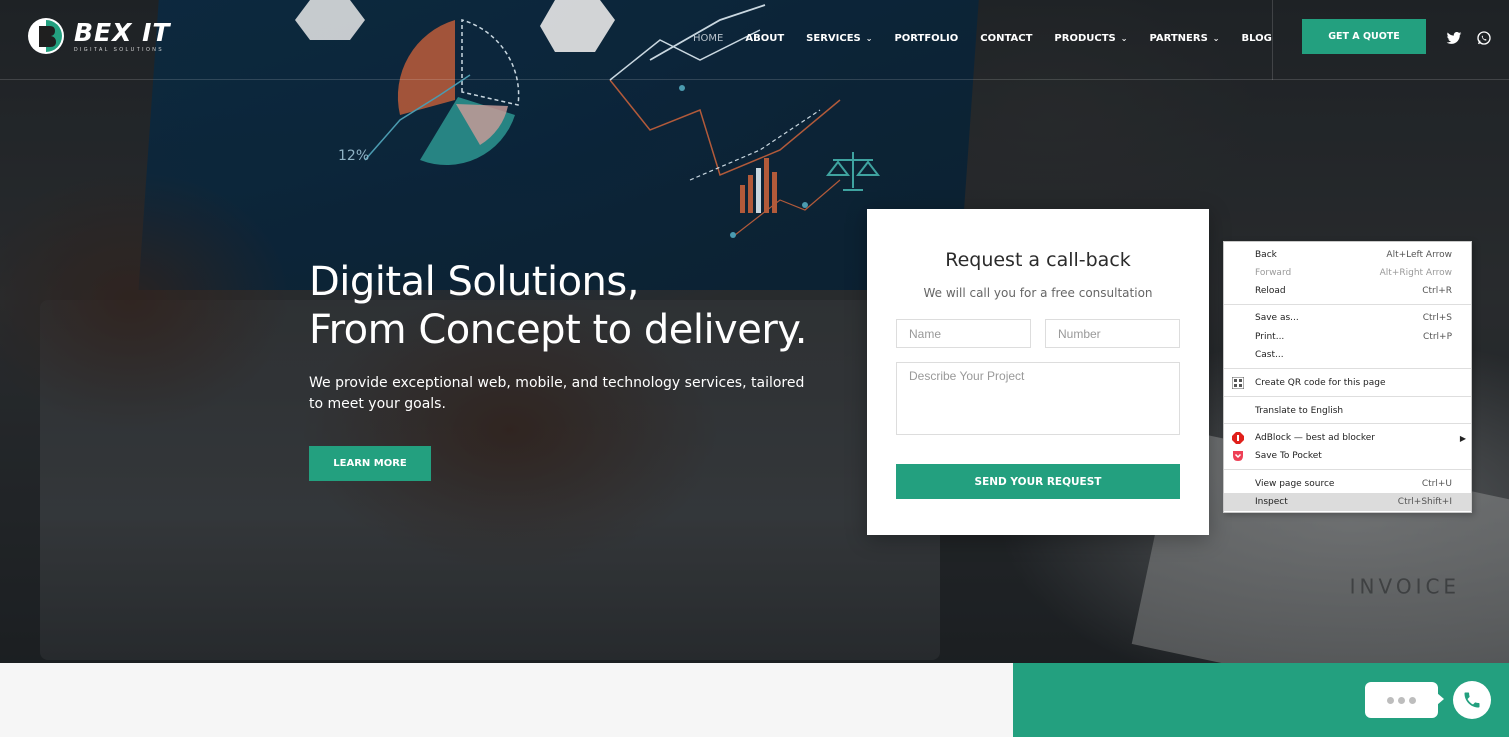 The image size is (1509, 737). Describe the element at coordinates (1347, 502) in the screenshot. I see `ctx-inspect: Inspect Ctrl+Shift+I` at that location.